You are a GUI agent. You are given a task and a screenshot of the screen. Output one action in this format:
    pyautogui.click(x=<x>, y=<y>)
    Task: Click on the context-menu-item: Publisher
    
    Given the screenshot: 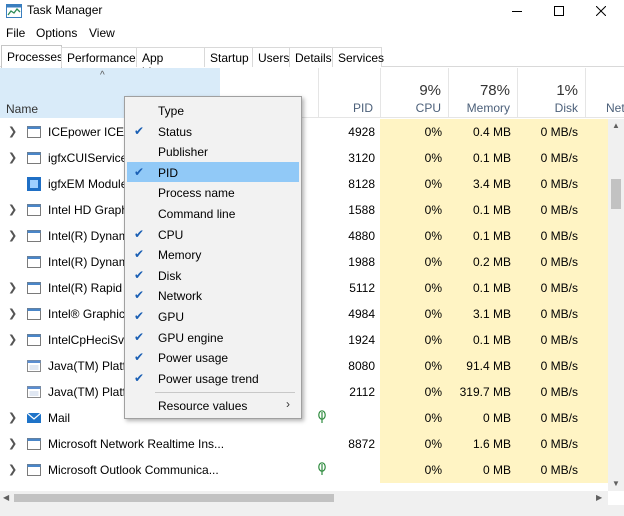 What is the action you would take?
    pyautogui.click(x=213, y=151)
    